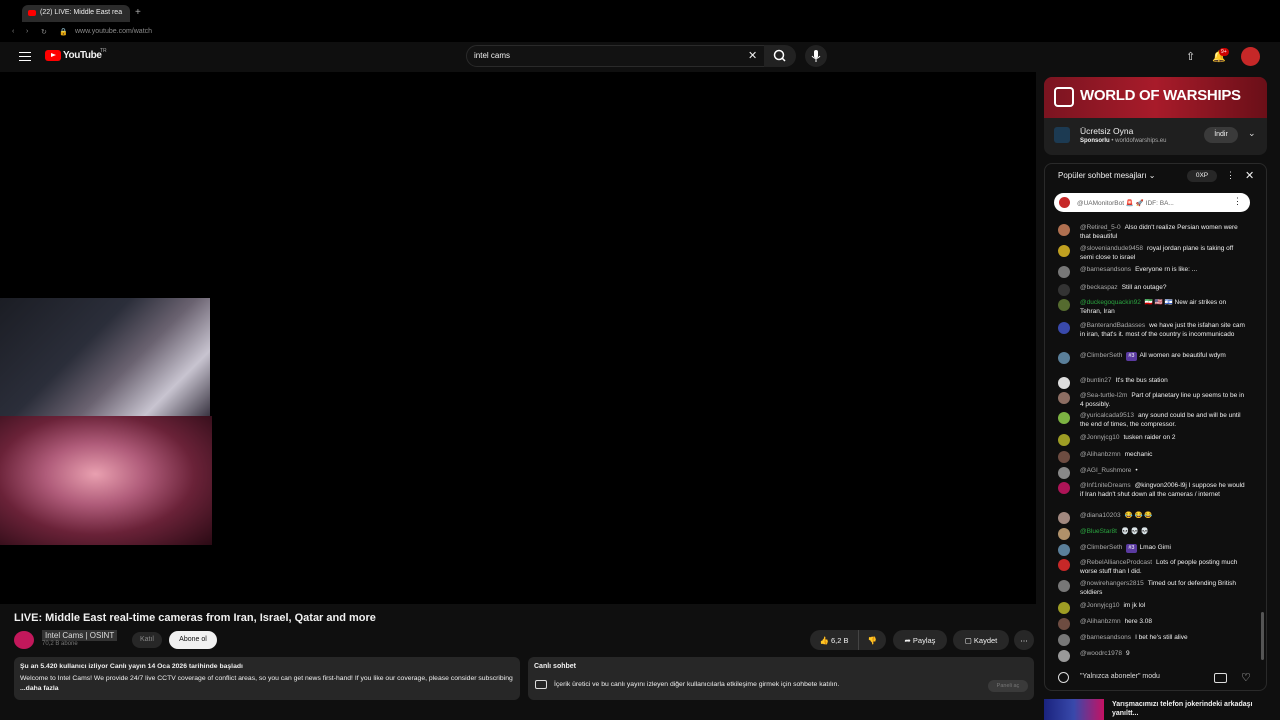  Describe the element at coordinates (1153, 550) in the screenshot. I see `chat-message: @ClimberSeth #3 Lmao Gimi` at that location.